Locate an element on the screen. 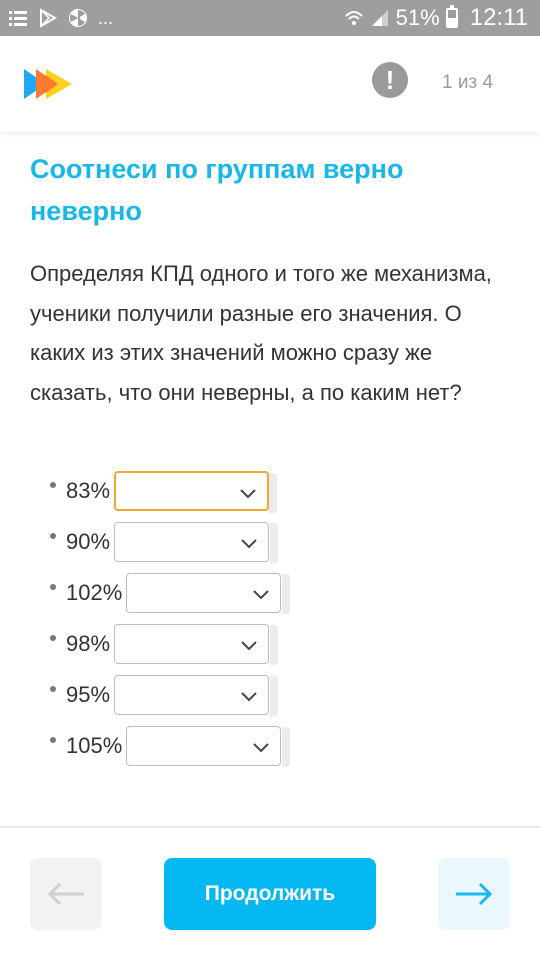 This screenshot has height=960, width=540. status-right: 51% 12:11 is located at coordinates (436, 18).